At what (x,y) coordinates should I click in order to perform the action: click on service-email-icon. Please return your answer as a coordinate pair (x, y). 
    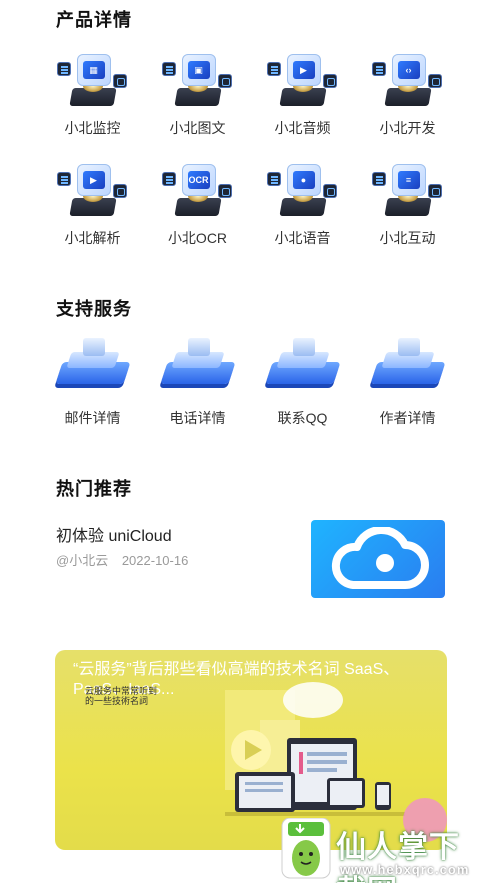
    Looking at the image, I should click on (92, 364).